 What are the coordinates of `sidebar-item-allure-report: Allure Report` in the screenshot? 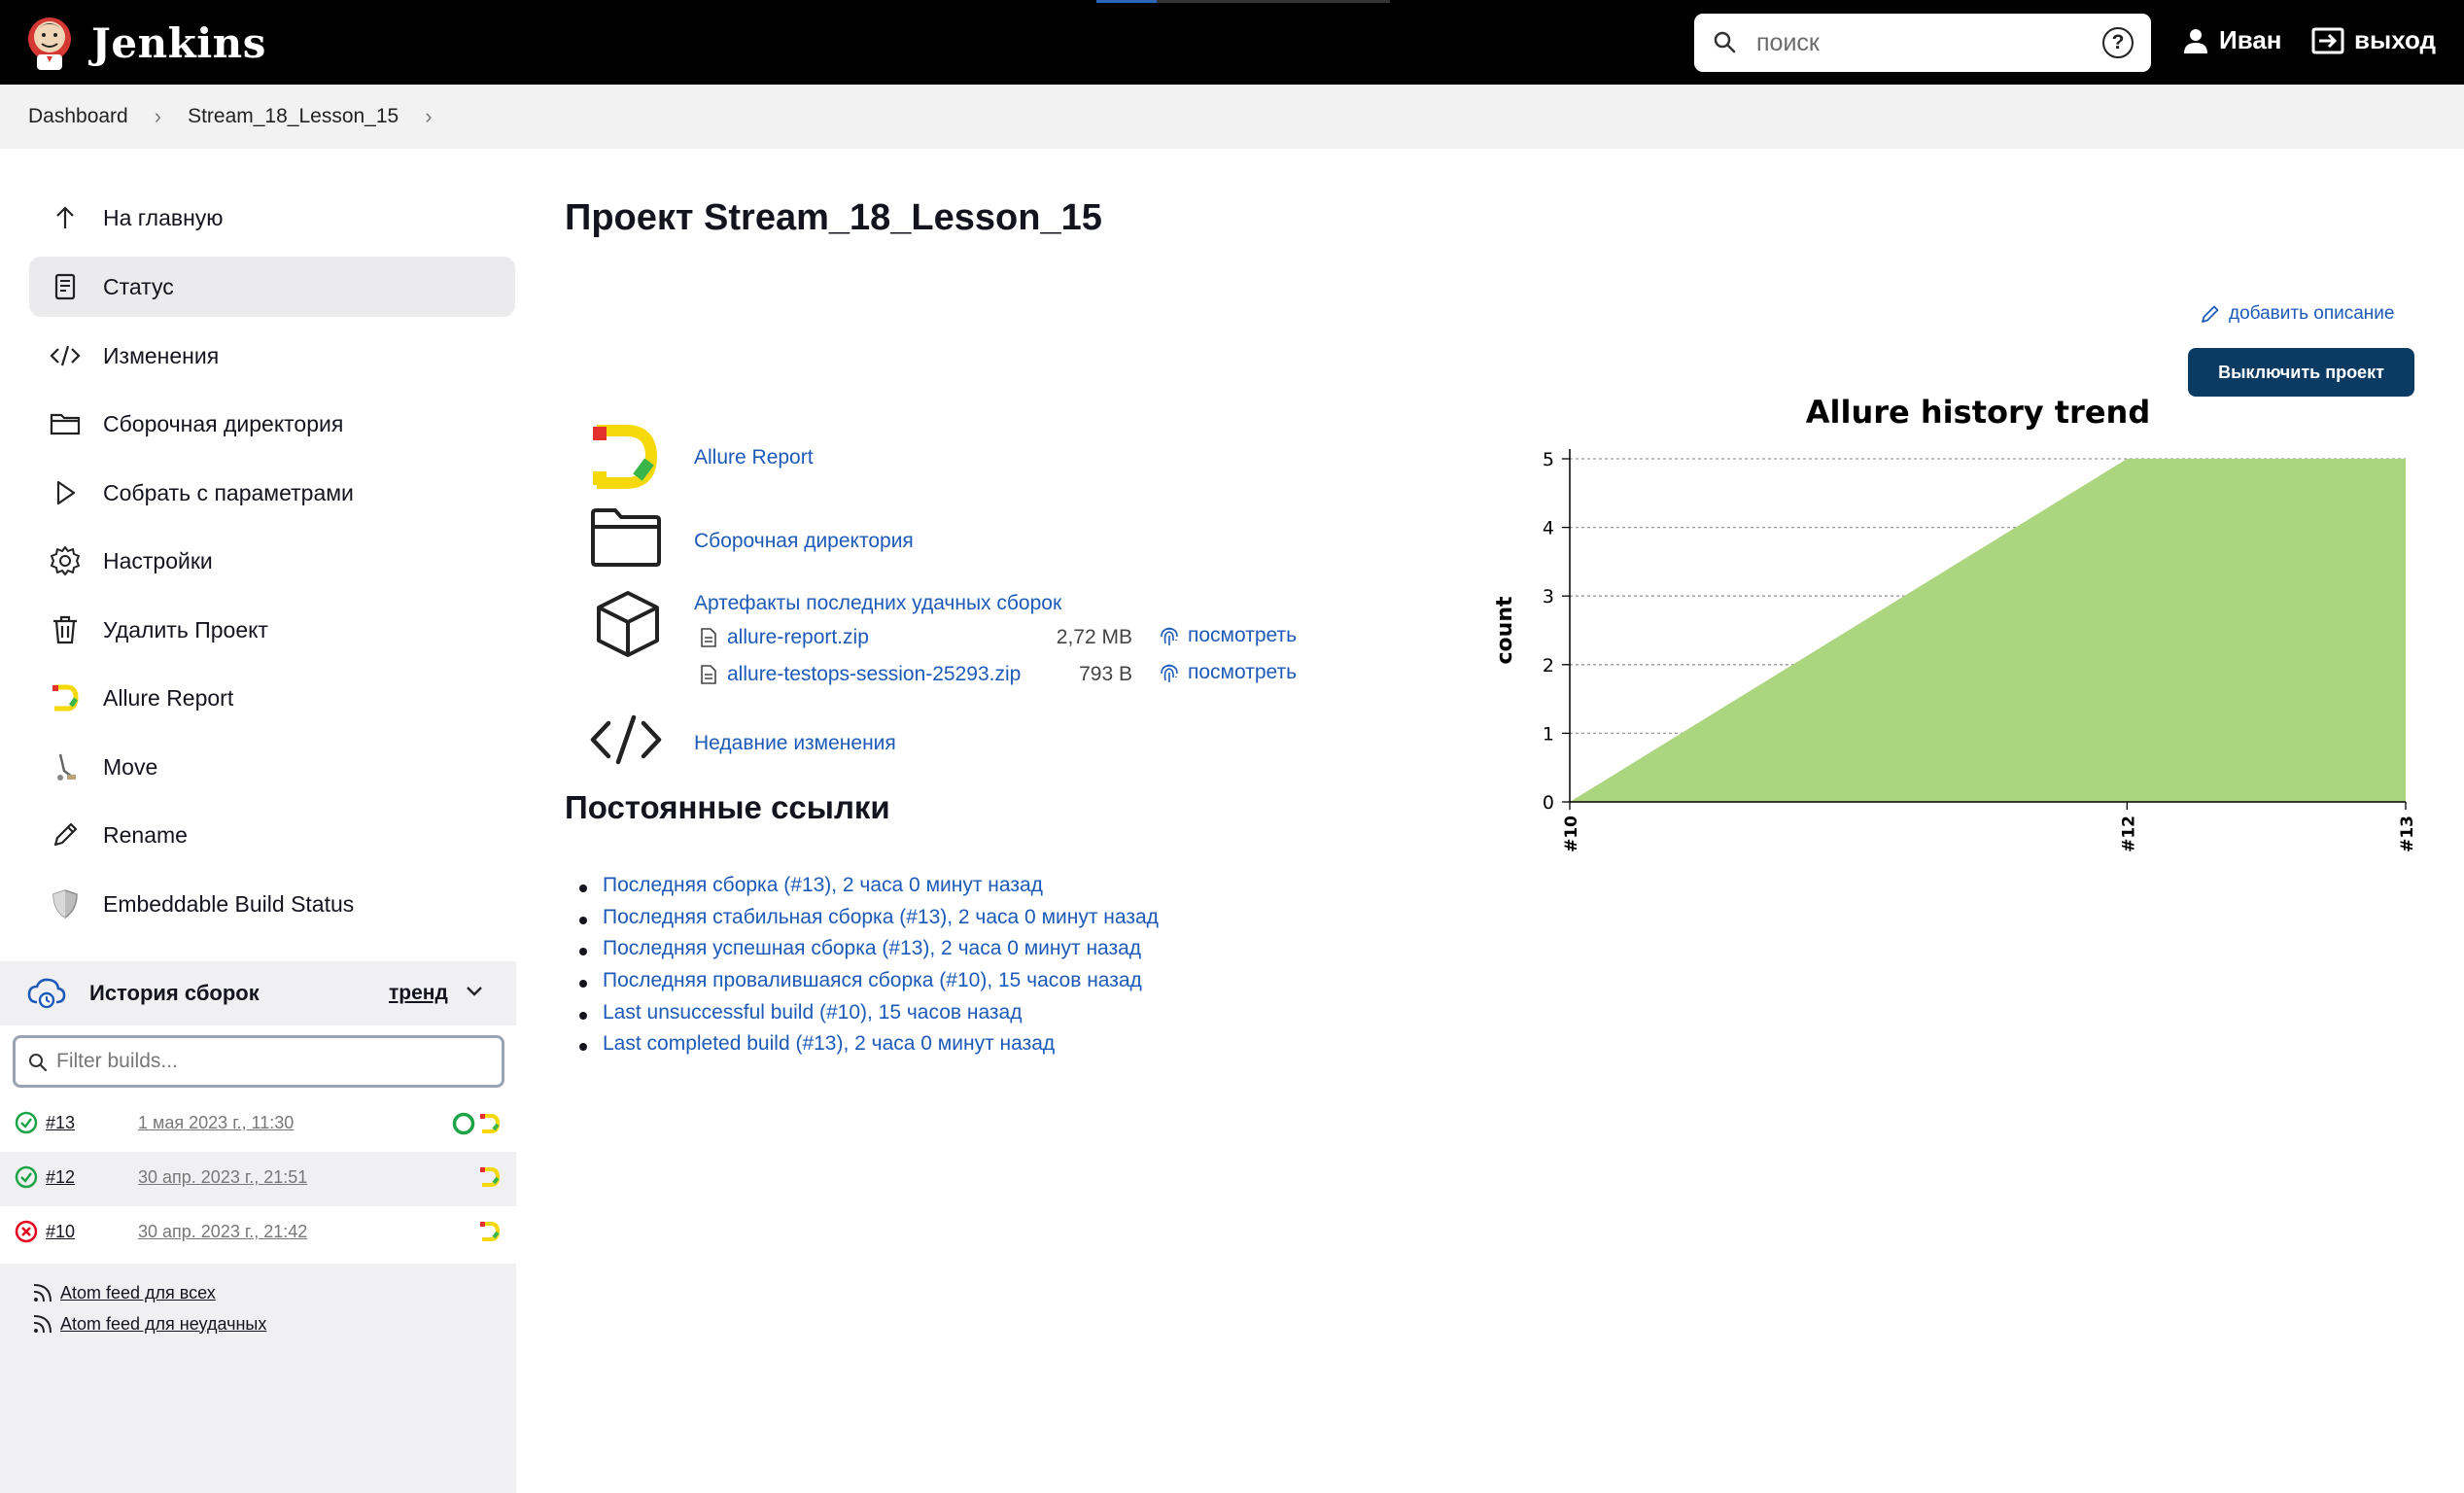 It's located at (272, 698).